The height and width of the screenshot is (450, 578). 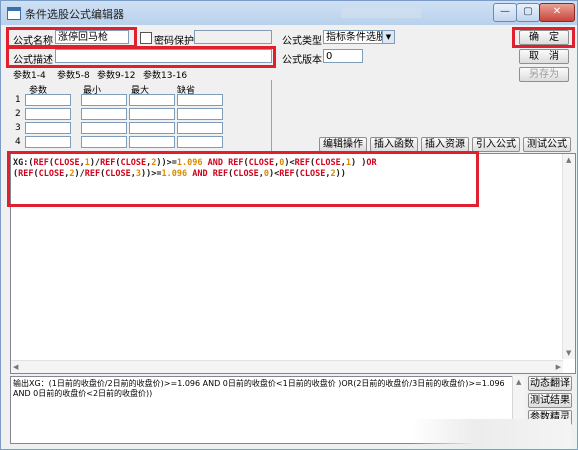 I want to click on scroll-down-icon: ▼, so click(x=568, y=353).